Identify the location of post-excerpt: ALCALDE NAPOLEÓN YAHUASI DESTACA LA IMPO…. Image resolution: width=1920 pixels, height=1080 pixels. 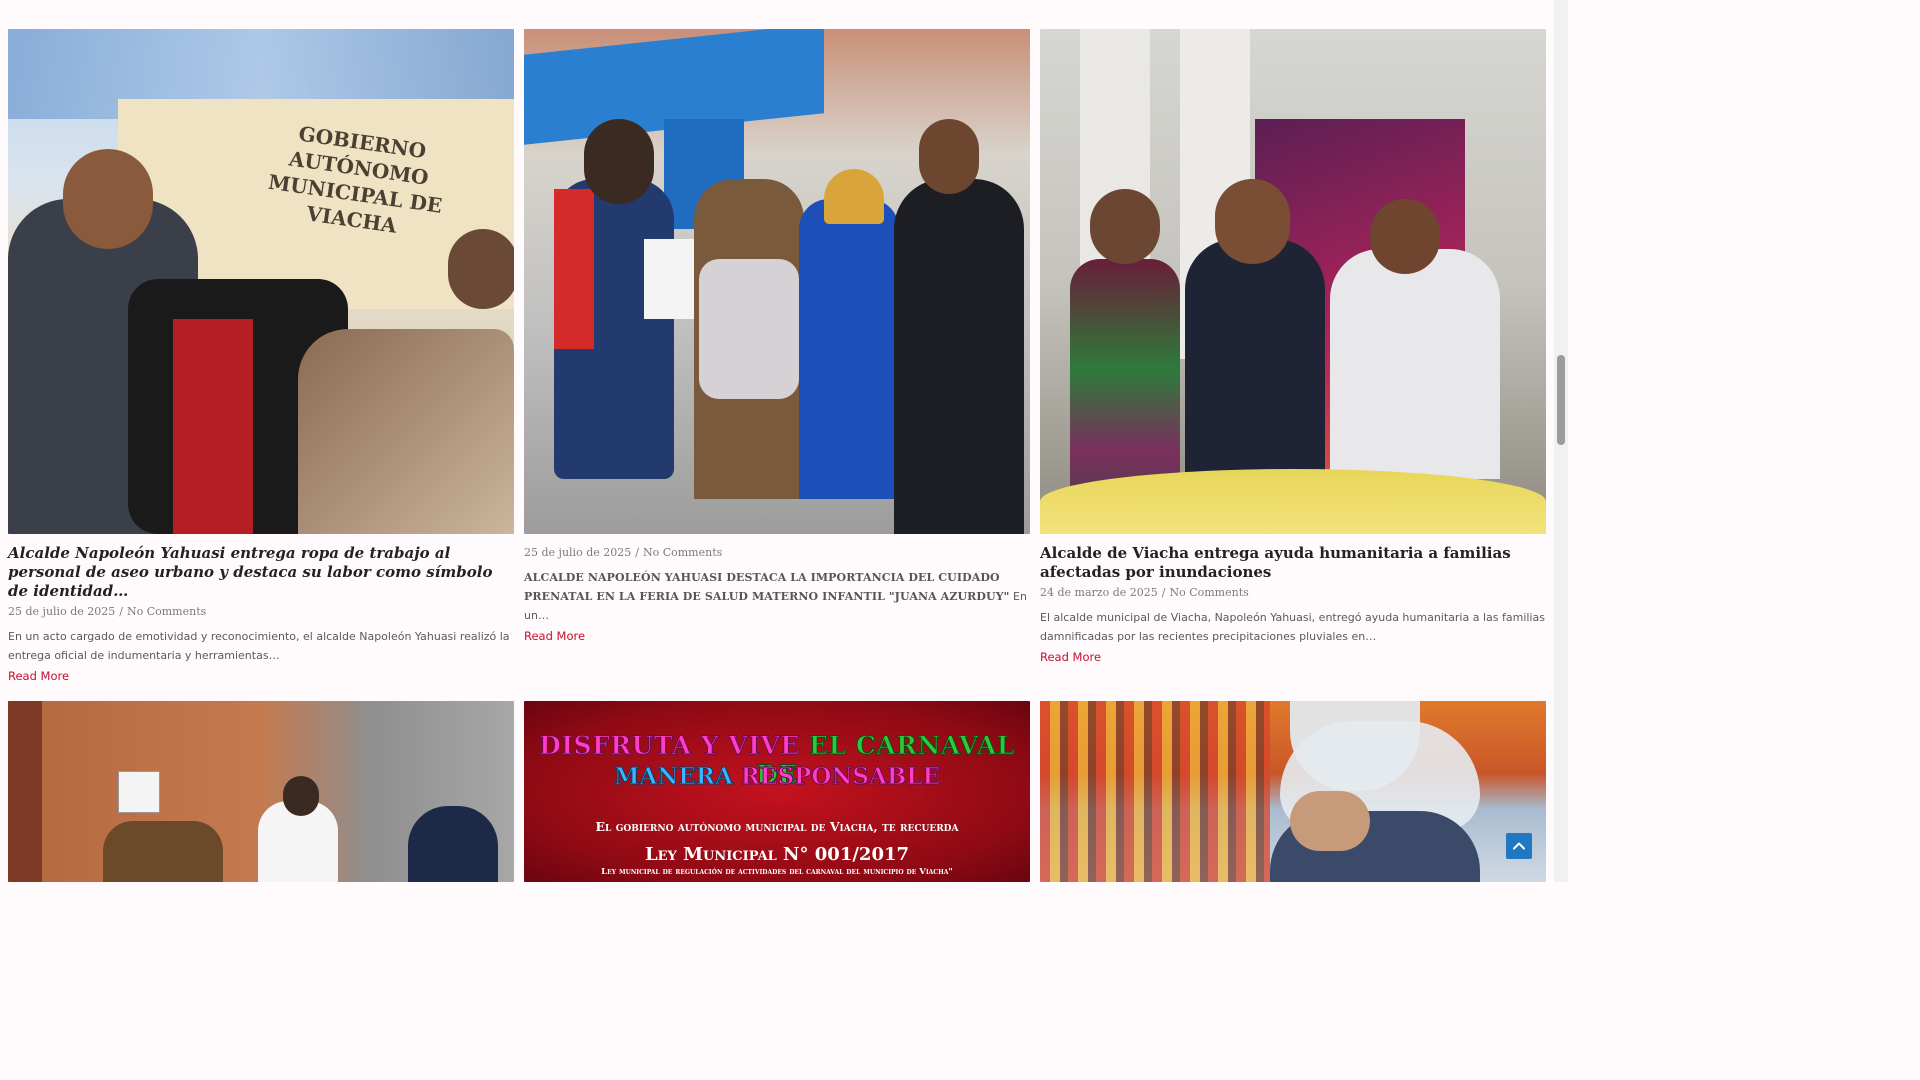
(775, 596).